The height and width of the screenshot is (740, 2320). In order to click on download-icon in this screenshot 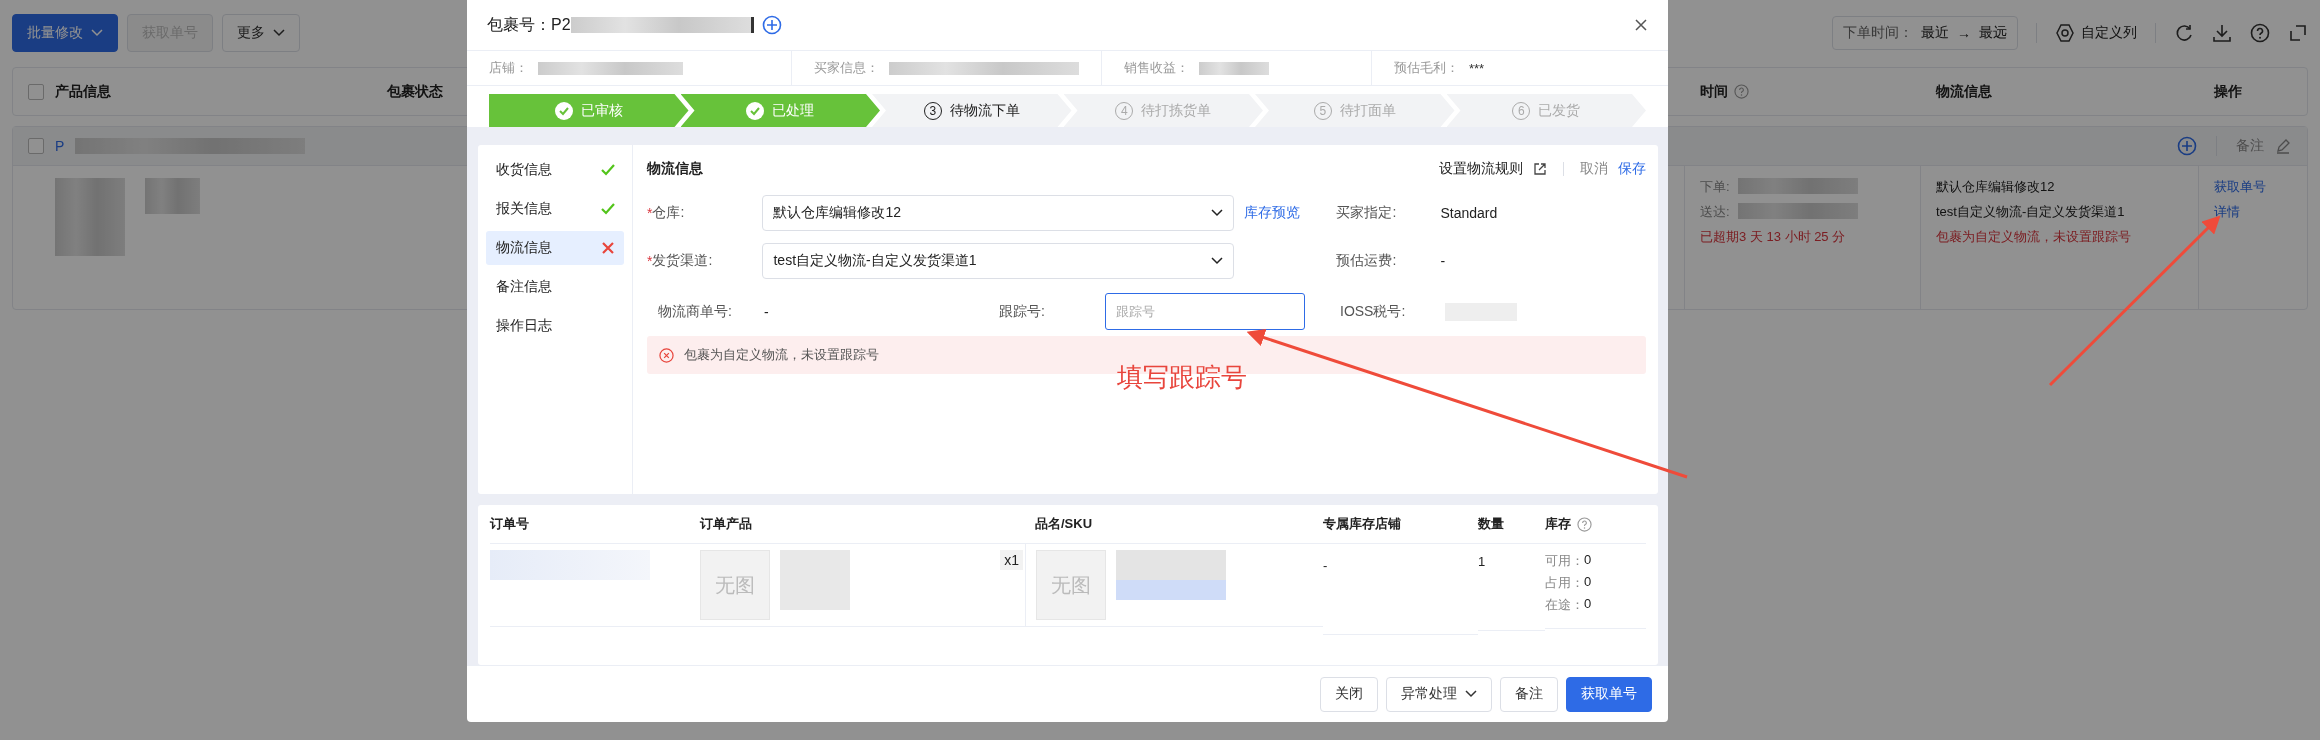, I will do `click(2222, 33)`.